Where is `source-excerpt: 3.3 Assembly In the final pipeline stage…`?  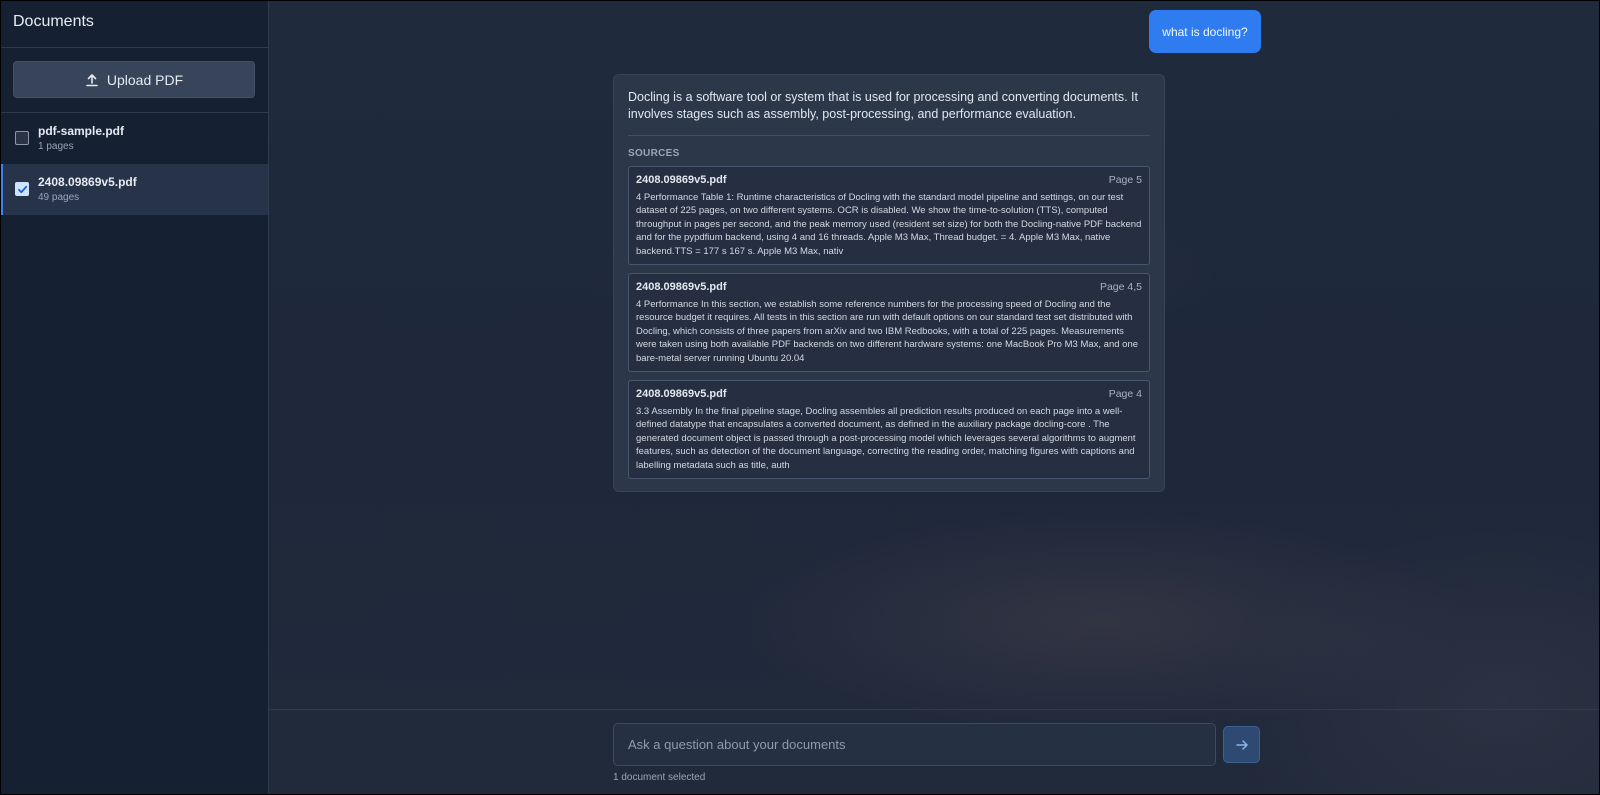
source-excerpt: 3.3 Assembly In the final pipeline stage… is located at coordinates (886, 438).